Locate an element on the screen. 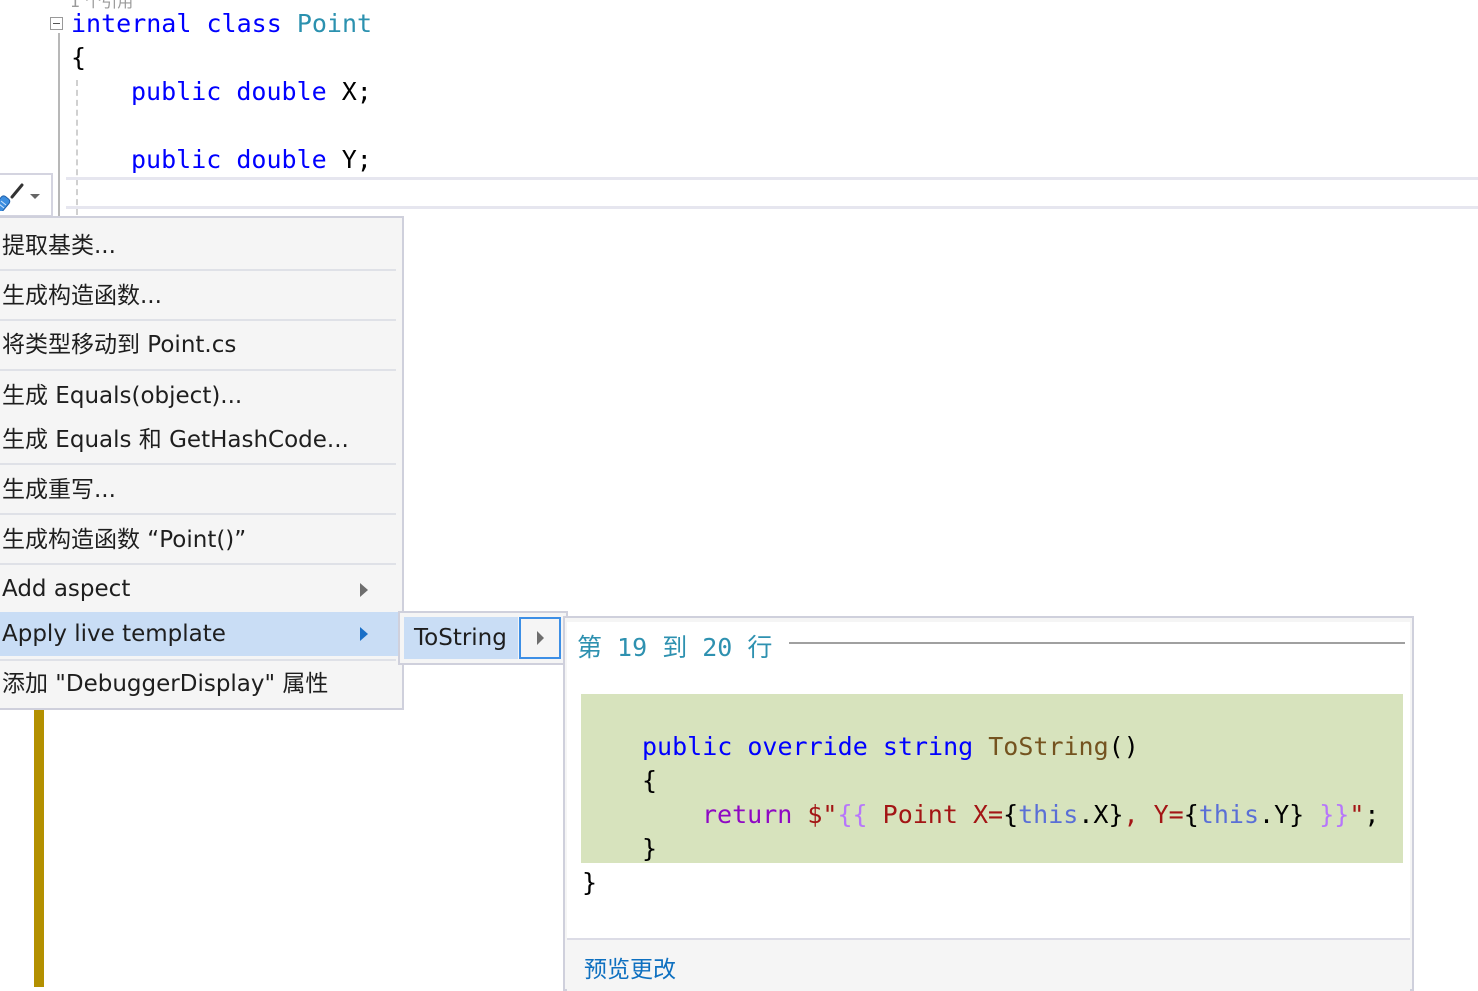 The height and width of the screenshot is (991, 1478). menu-item-move-type: 将类型移动到 Point.cs is located at coordinates (200, 345).